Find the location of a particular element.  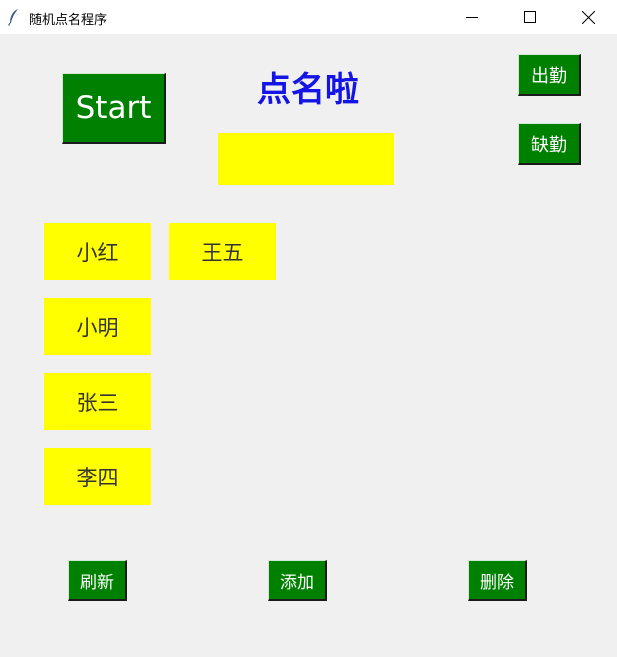

maximize-icon is located at coordinates (530, 17).